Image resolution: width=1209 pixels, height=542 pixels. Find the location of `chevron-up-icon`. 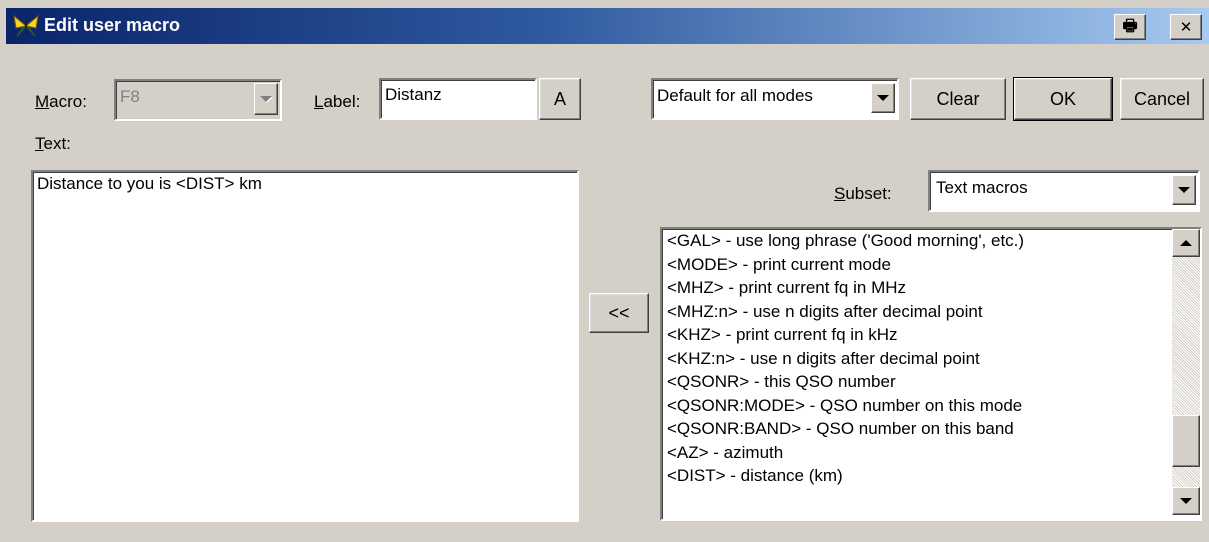

chevron-up-icon is located at coordinates (1186, 243).